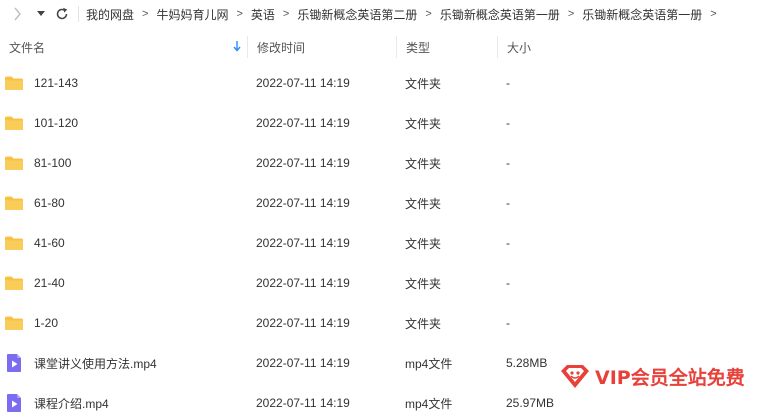 This screenshot has width=772, height=420. I want to click on vip-watermark-text: VIP会员全站免费, so click(670, 377).